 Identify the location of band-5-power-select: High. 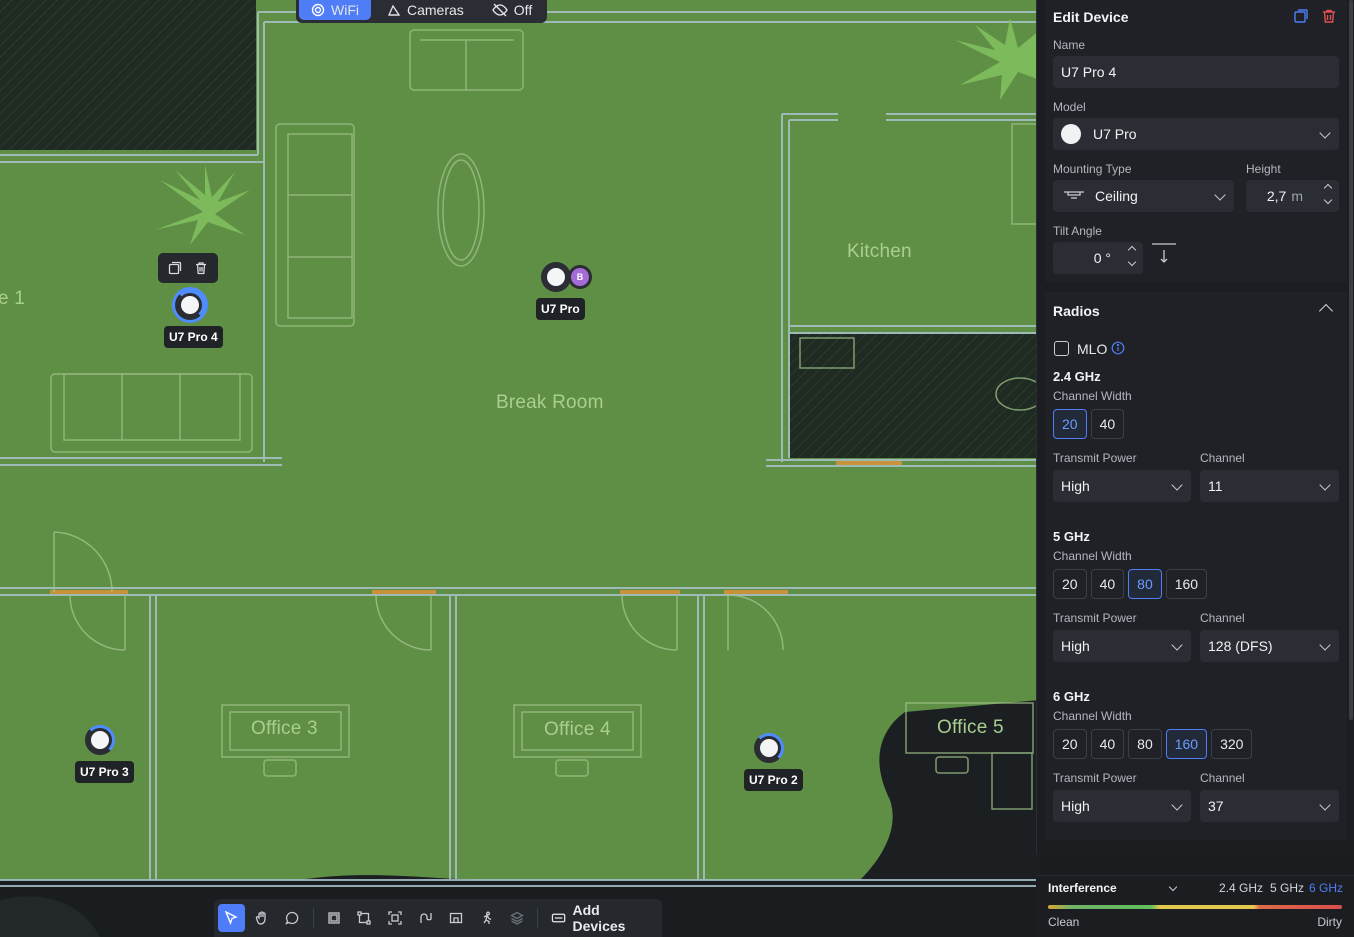
(1122, 646).